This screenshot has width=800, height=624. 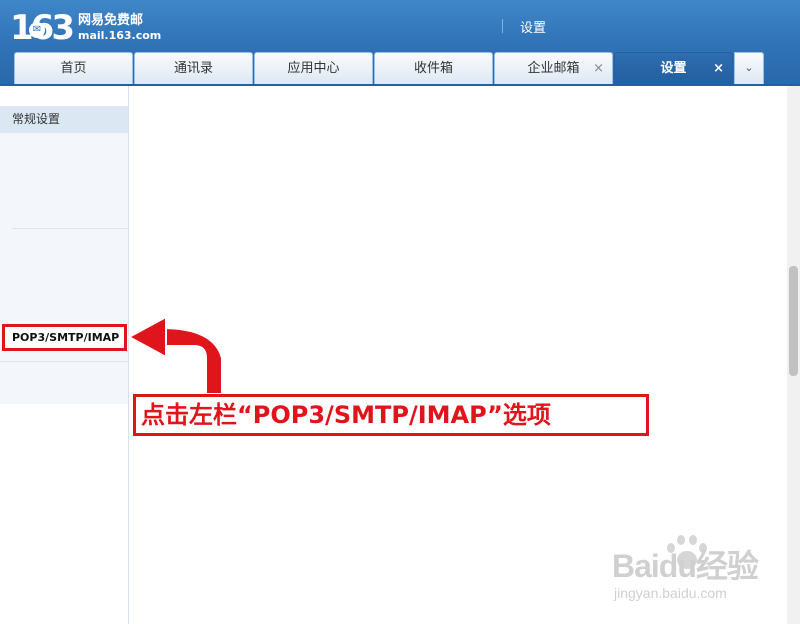 What do you see at coordinates (685, 566) in the screenshot?
I see `watermark-brand: Baidu经验` at bounding box center [685, 566].